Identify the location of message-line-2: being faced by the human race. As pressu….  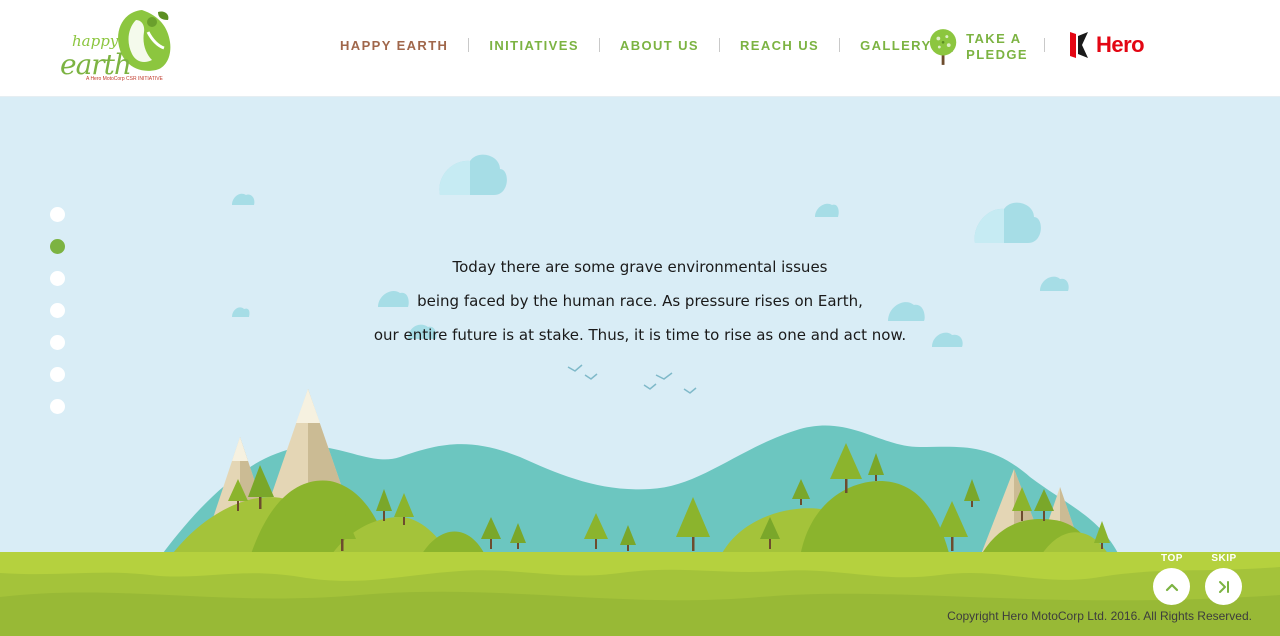
(640, 301).